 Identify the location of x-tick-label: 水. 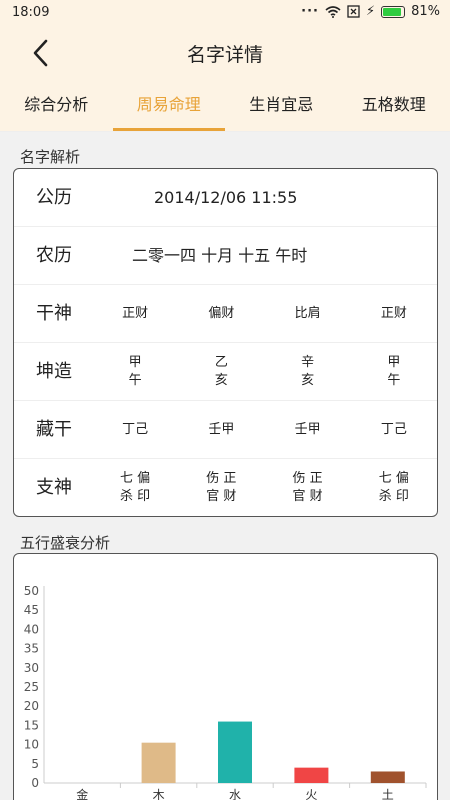
(235, 794).